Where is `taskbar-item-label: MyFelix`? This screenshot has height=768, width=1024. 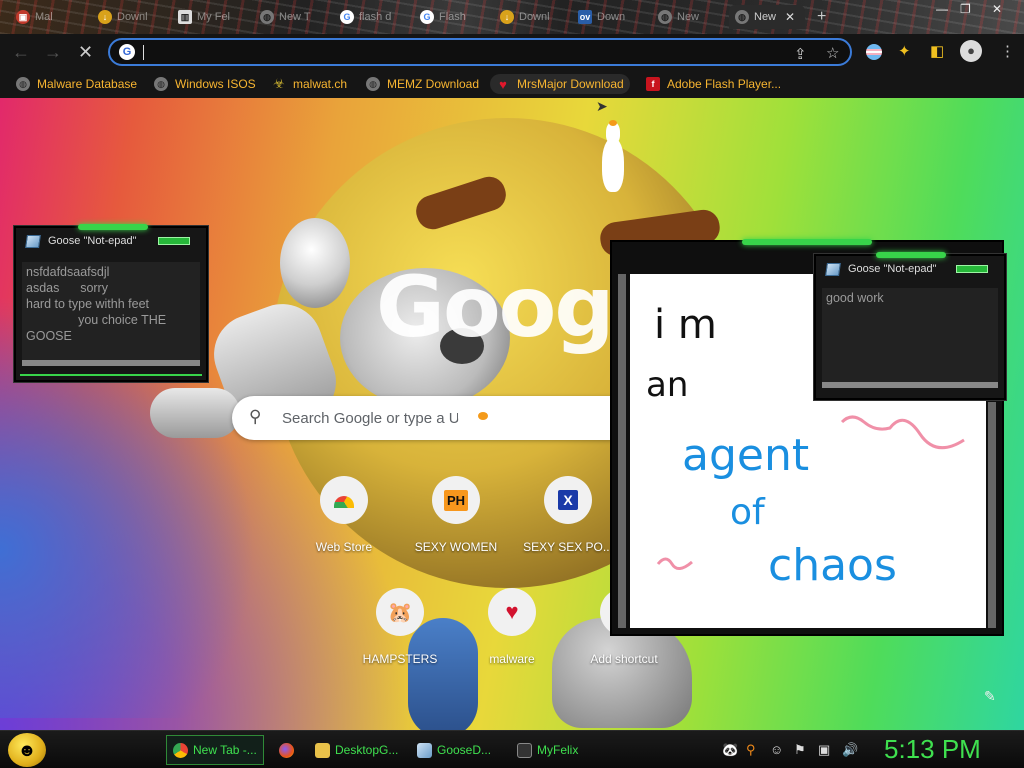 taskbar-item-label: MyFelix is located at coordinates (558, 750).